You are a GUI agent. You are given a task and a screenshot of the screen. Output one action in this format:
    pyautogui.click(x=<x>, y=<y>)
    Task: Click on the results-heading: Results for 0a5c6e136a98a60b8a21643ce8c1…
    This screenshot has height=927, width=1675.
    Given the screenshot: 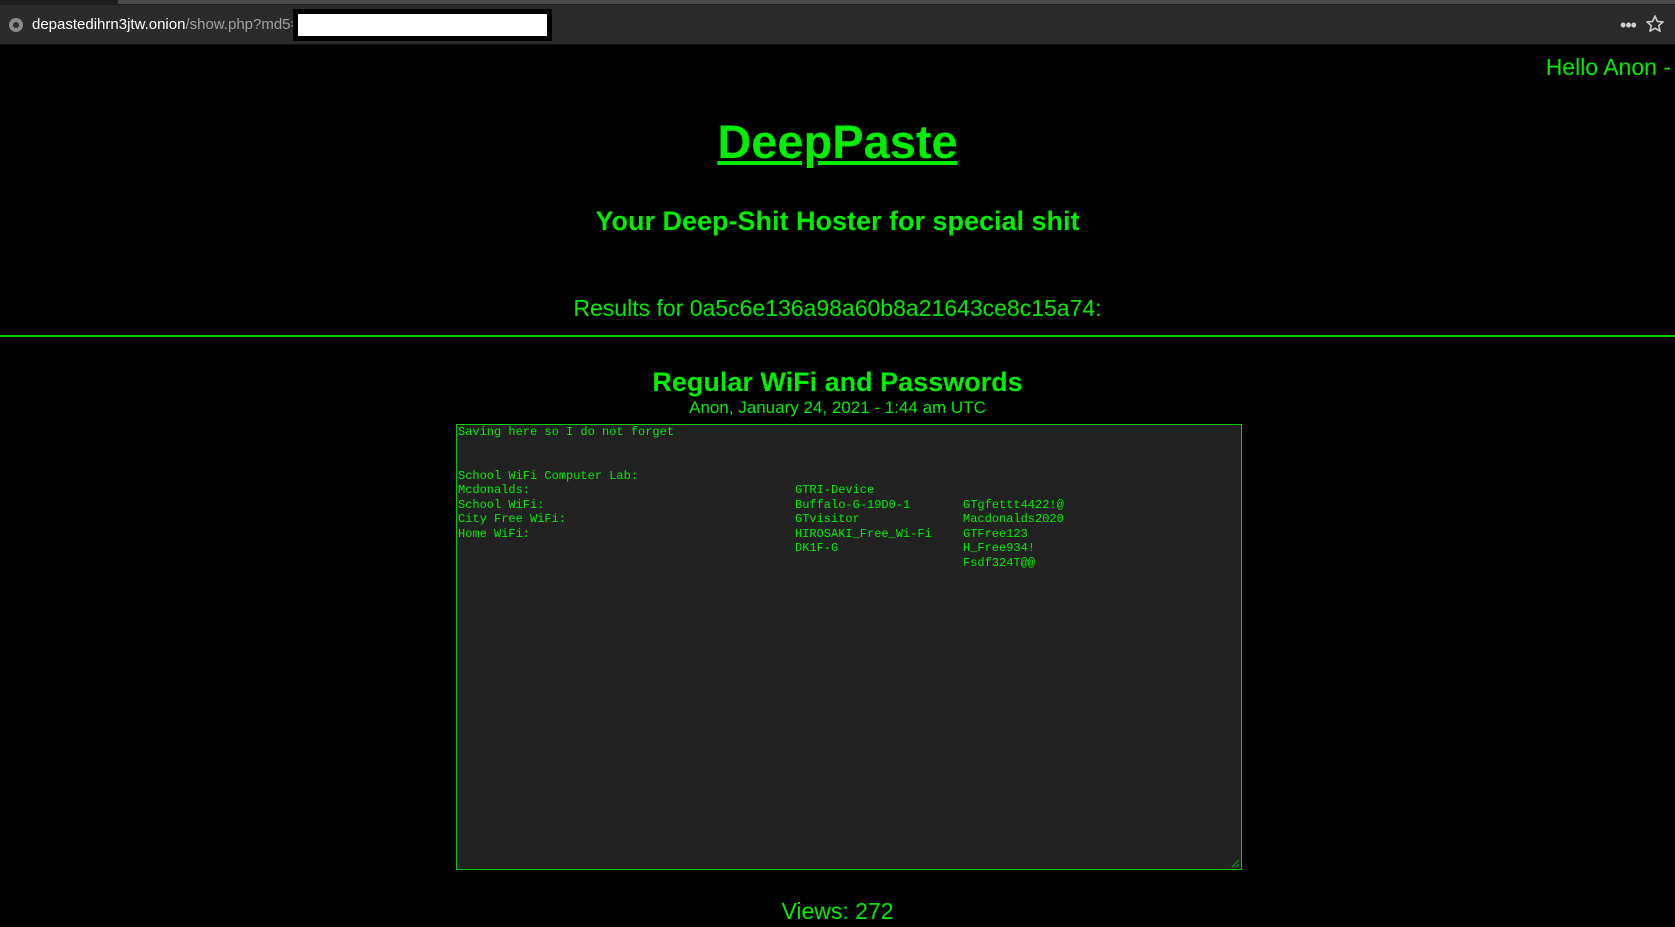 What is the action you would take?
    pyautogui.click(x=837, y=308)
    